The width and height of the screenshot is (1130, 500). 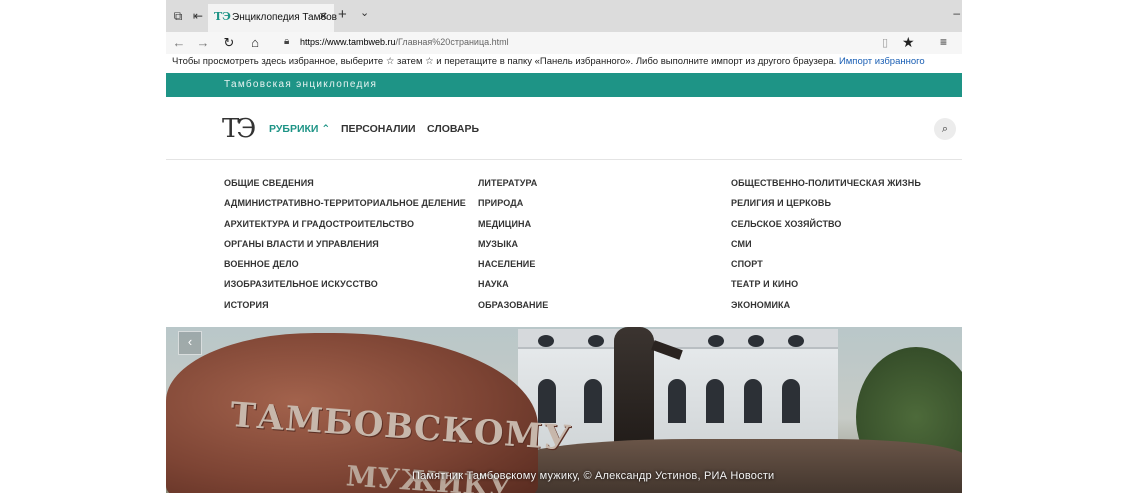 I want to click on new-tab-button: +, so click(x=342, y=14).